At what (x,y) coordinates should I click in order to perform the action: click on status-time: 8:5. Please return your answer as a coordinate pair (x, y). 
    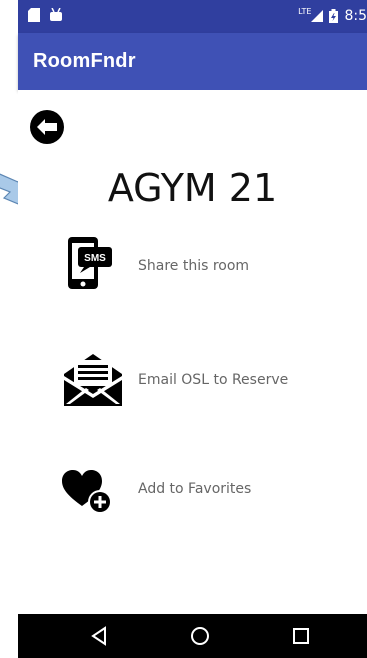
    Looking at the image, I should click on (355, 16).